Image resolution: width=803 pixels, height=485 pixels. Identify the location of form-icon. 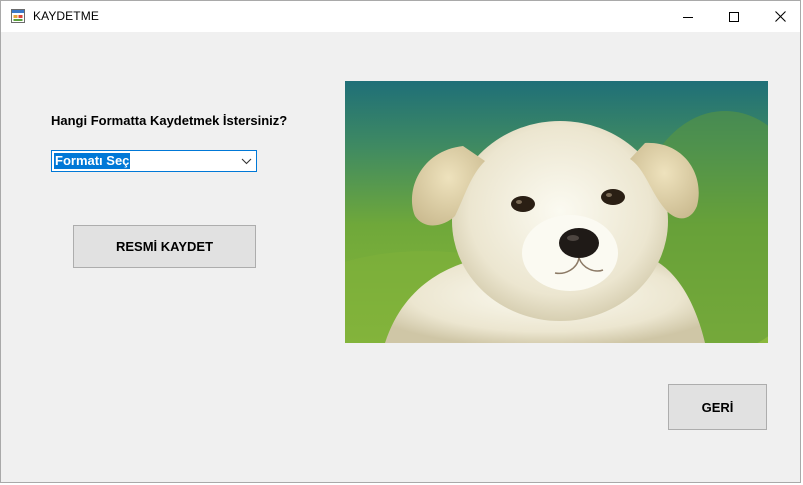
(18, 16).